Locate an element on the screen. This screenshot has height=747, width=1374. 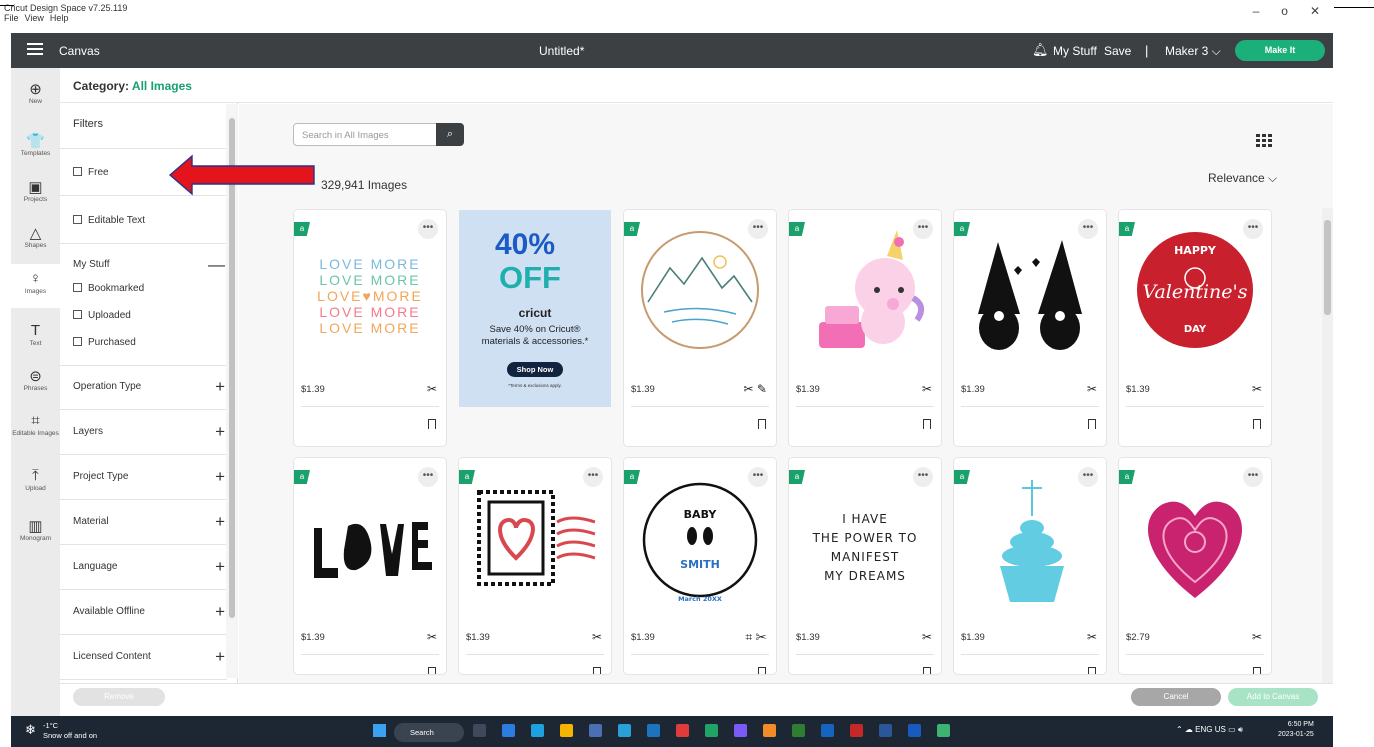
image-card-sign-language-love: a ••• $1.39 ✂ is located at coordinates (370, 566).